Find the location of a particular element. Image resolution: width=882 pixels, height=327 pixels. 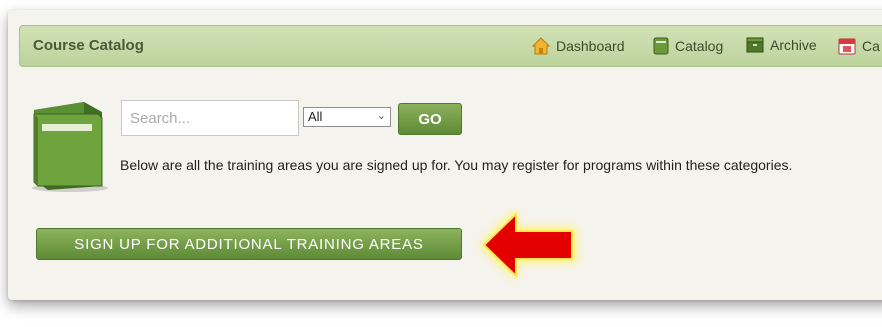

nav-dashboard-label: Dashboard is located at coordinates (590, 46).